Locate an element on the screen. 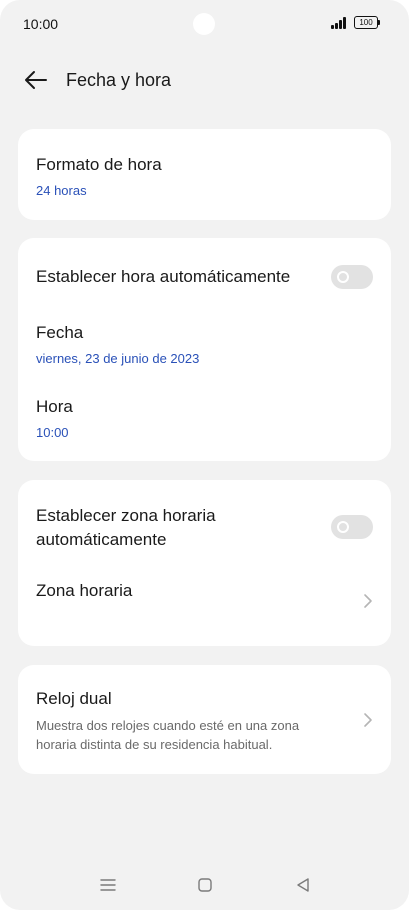 This screenshot has width=409, height=910. system-nav-bar is located at coordinates (204, 885).